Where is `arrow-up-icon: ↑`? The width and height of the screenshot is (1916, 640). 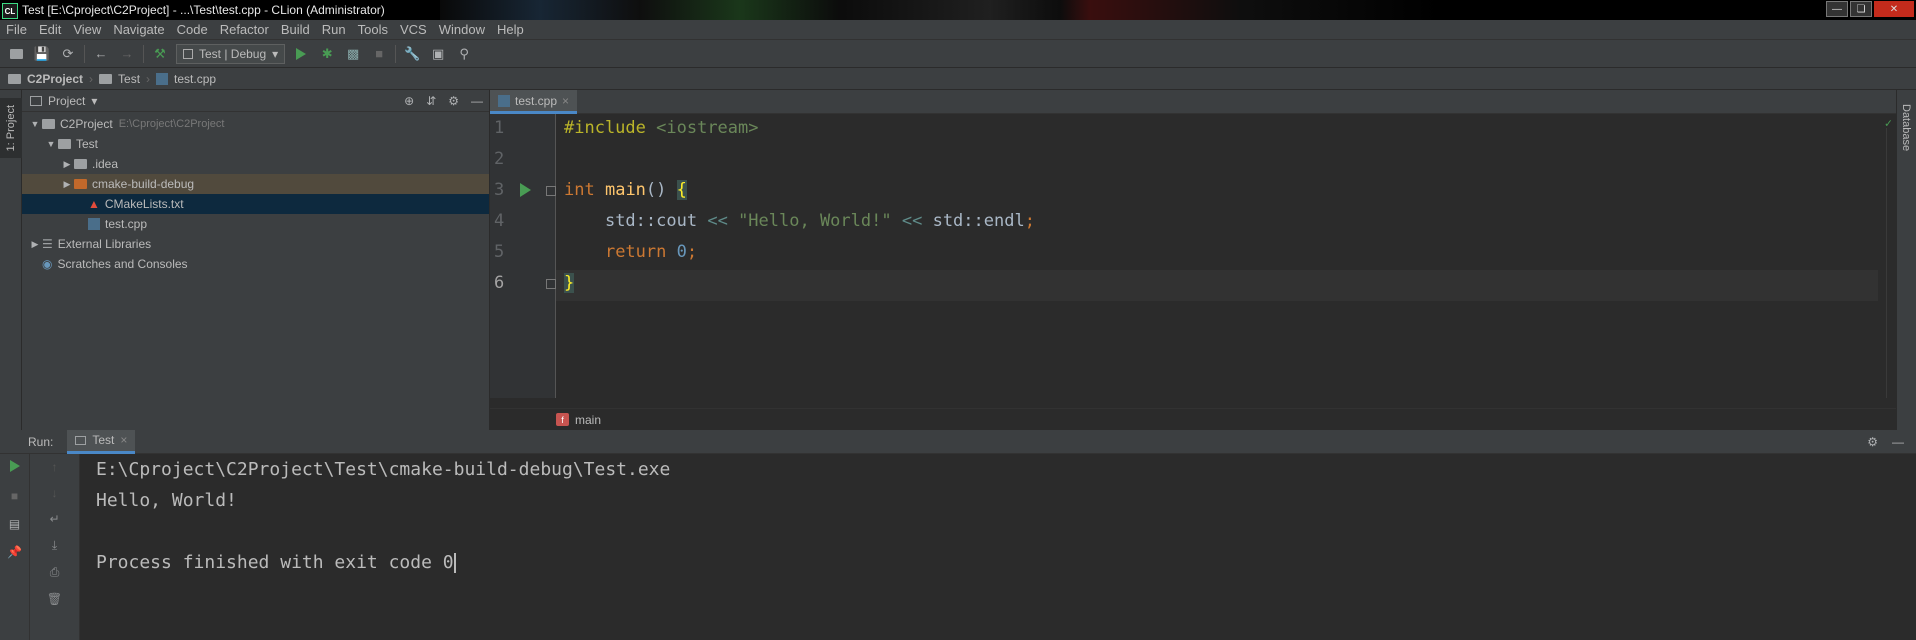 arrow-up-icon: ↑ is located at coordinates (55, 467).